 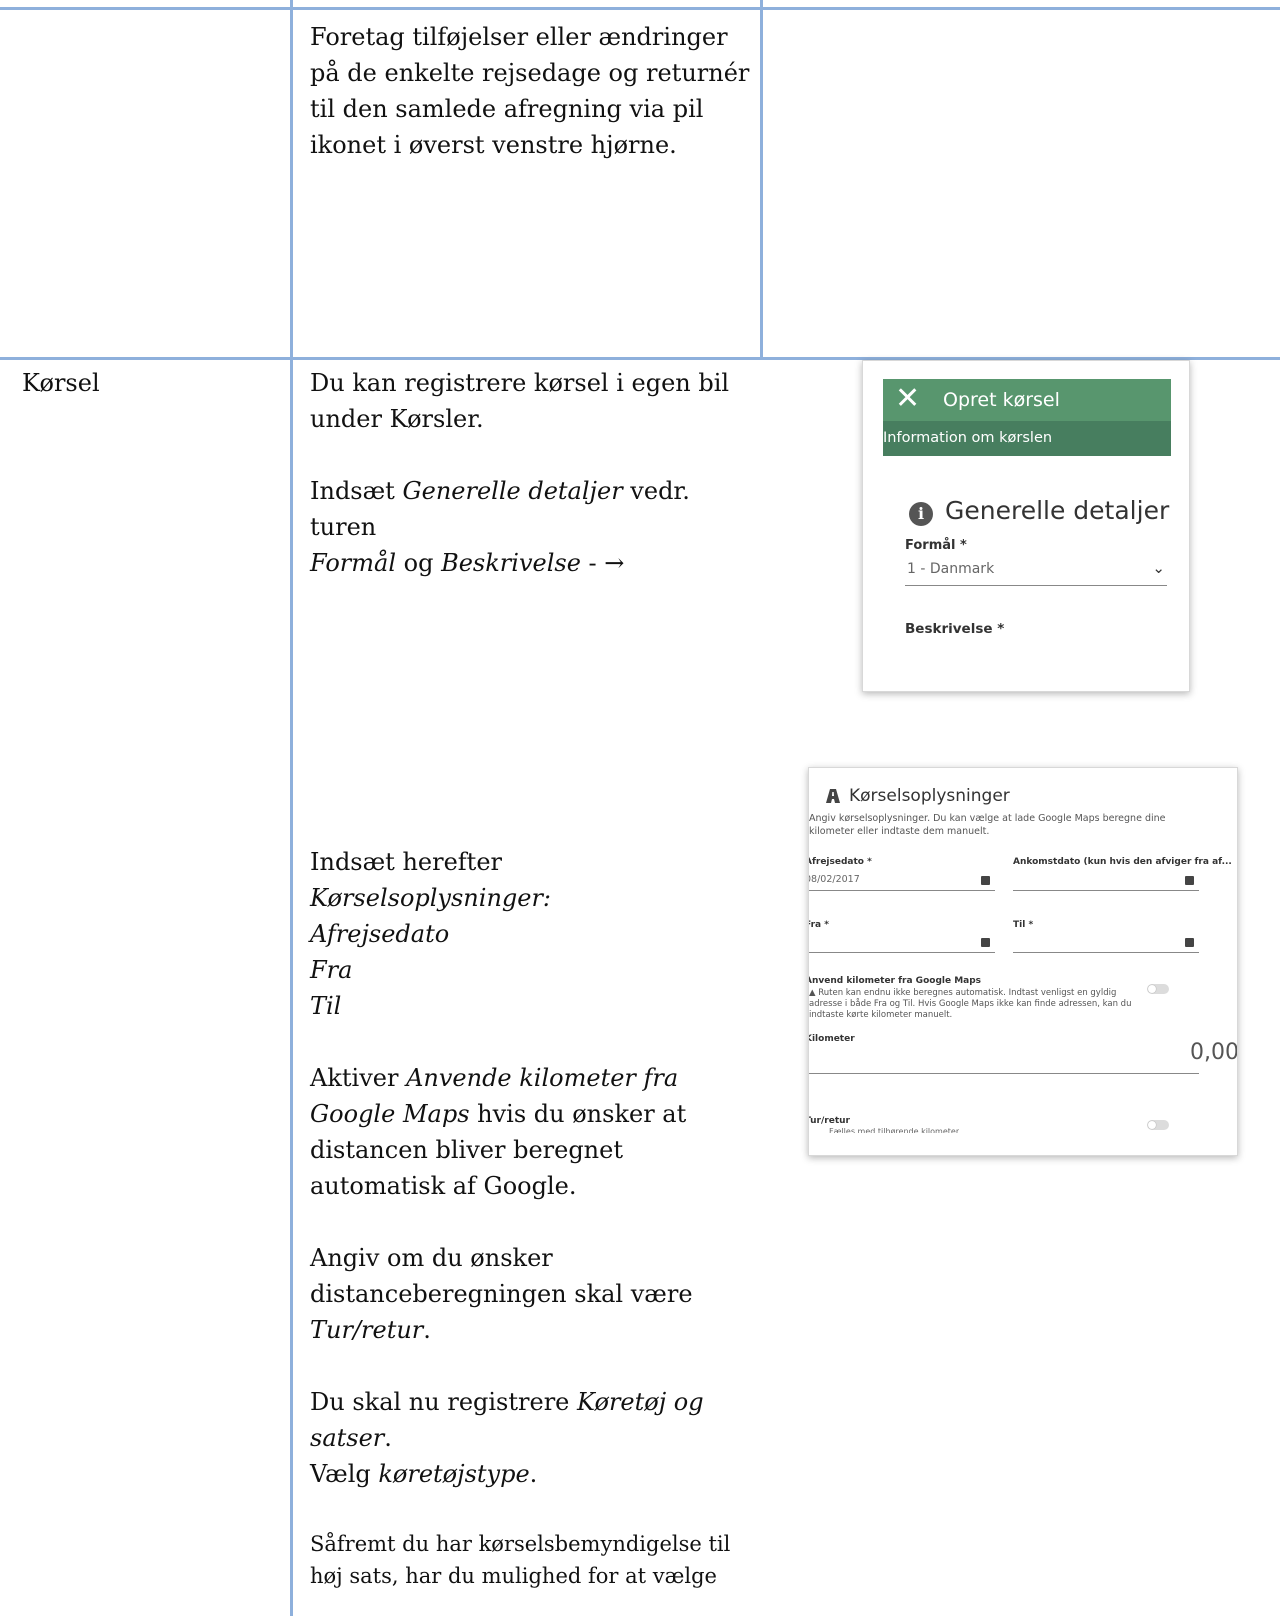 What do you see at coordinates (498, 1114) in the screenshot?
I see `instruction-line: Google Maps hvis du ønsker at` at bounding box center [498, 1114].